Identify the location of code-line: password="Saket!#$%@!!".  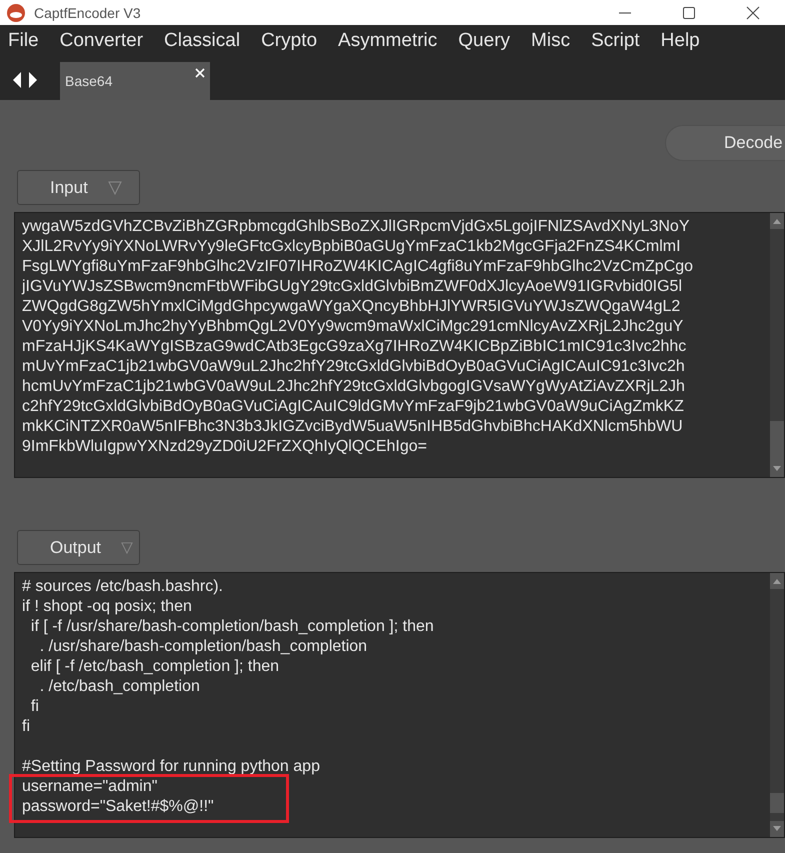
(118, 807).